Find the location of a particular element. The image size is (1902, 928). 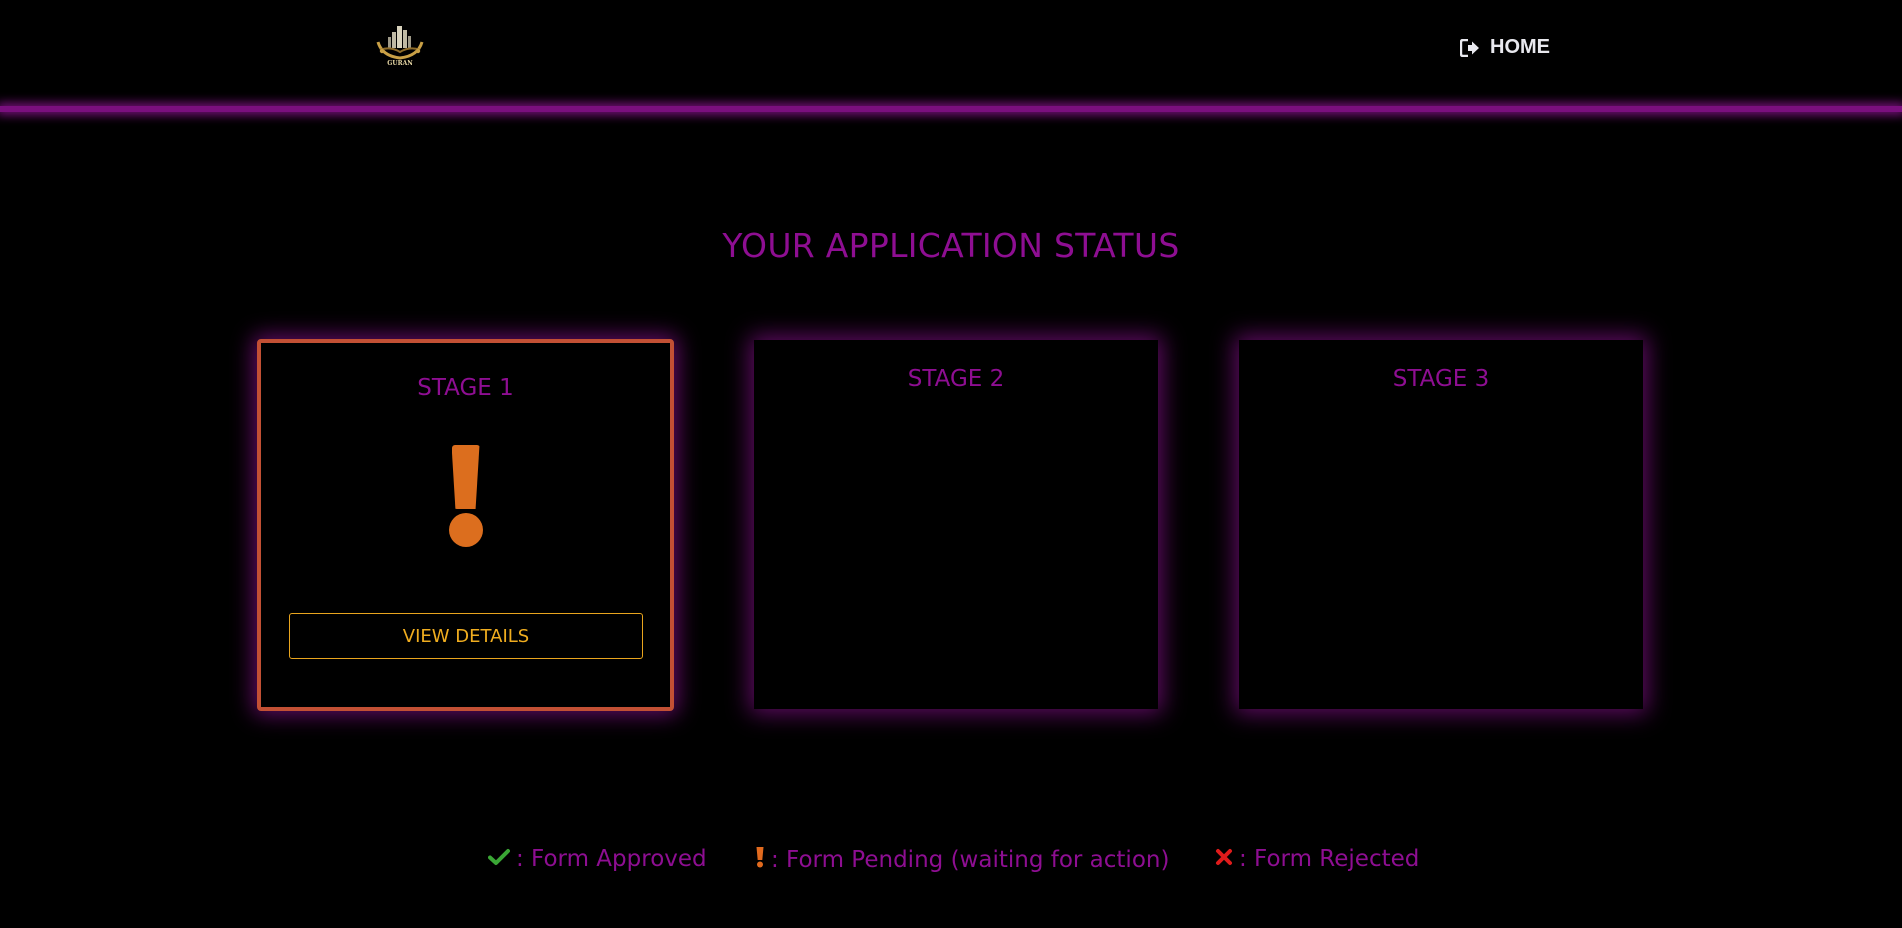

home-label: HOME is located at coordinates (1520, 47).